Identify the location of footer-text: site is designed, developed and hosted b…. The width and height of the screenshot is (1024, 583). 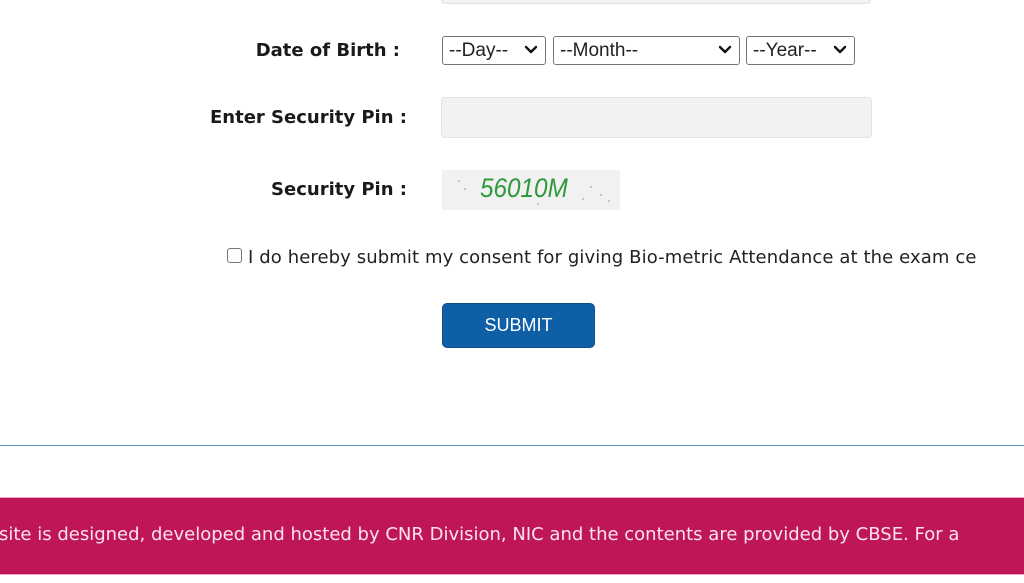
(480, 534).